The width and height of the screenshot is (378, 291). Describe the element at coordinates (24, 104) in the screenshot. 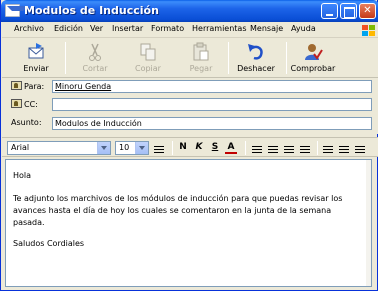

I see `cc-label: CC:` at that location.